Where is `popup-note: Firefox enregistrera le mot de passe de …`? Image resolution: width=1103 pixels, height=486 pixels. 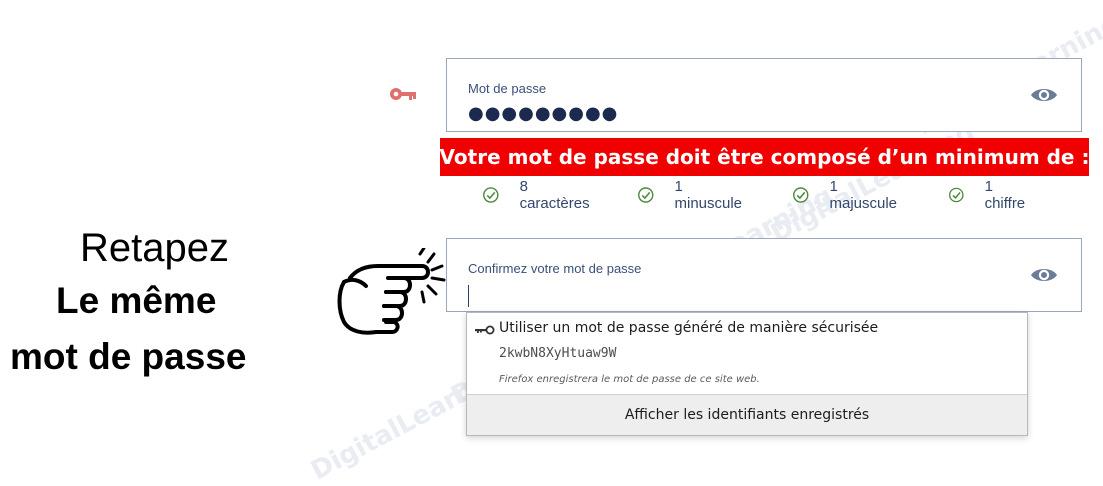
popup-note: Firefox enregistrera le mot de passe de … is located at coordinates (629, 379).